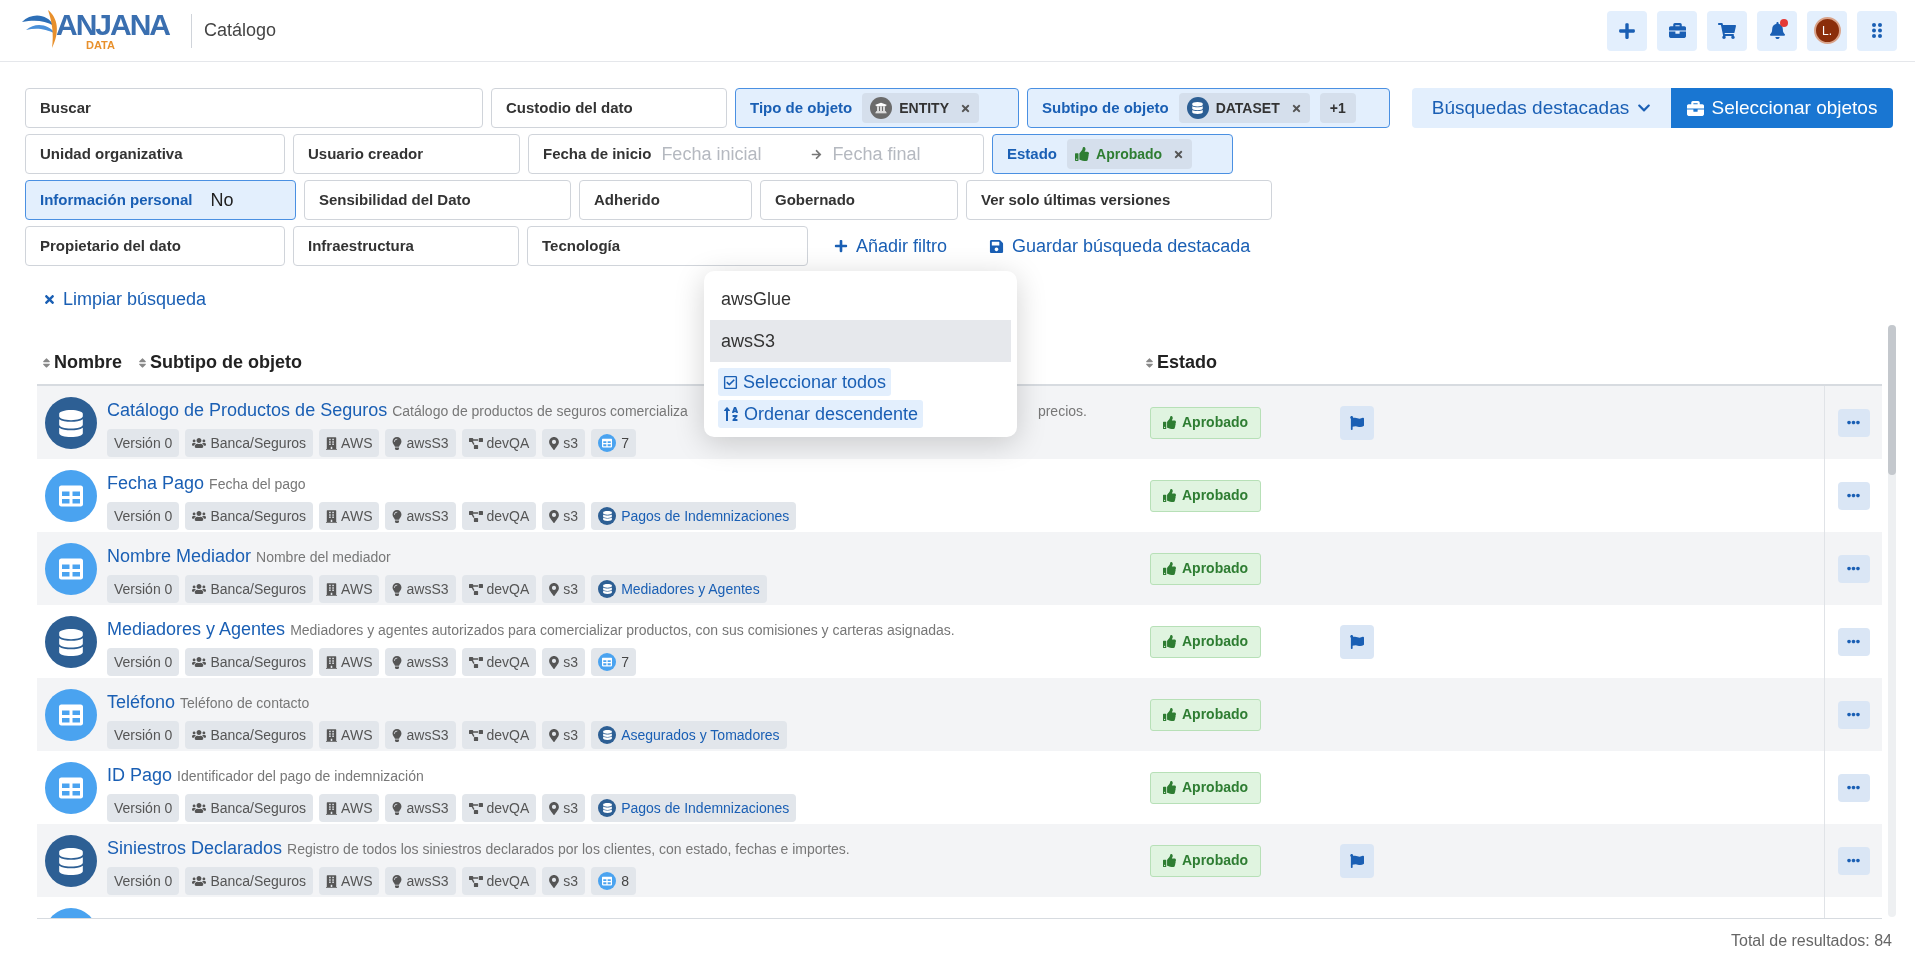 Image resolution: width=1915 pixels, height=960 pixels. Describe the element at coordinates (195, 848) in the screenshot. I see `item-name-link: Siniestros Declarados` at that location.